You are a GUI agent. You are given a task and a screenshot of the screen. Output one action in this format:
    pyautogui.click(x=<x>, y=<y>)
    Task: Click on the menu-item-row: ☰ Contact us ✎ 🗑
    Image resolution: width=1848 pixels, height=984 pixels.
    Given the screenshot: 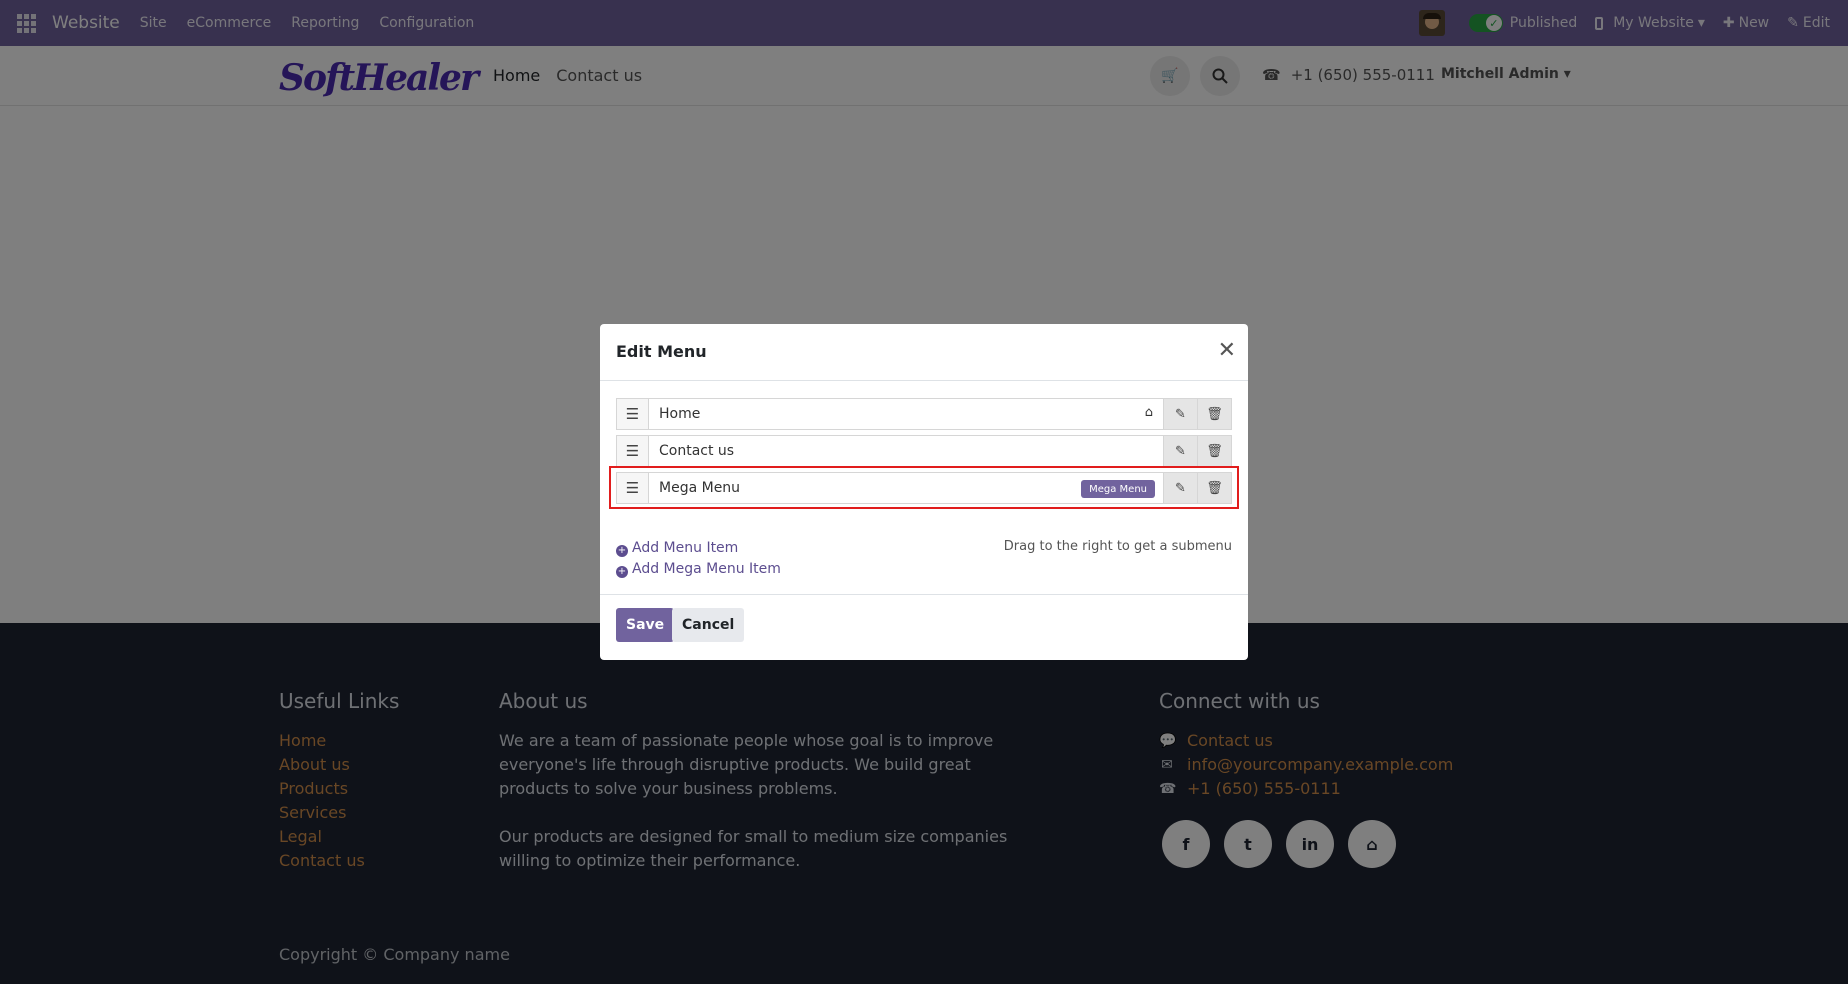 What is the action you would take?
    pyautogui.click(x=924, y=451)
    